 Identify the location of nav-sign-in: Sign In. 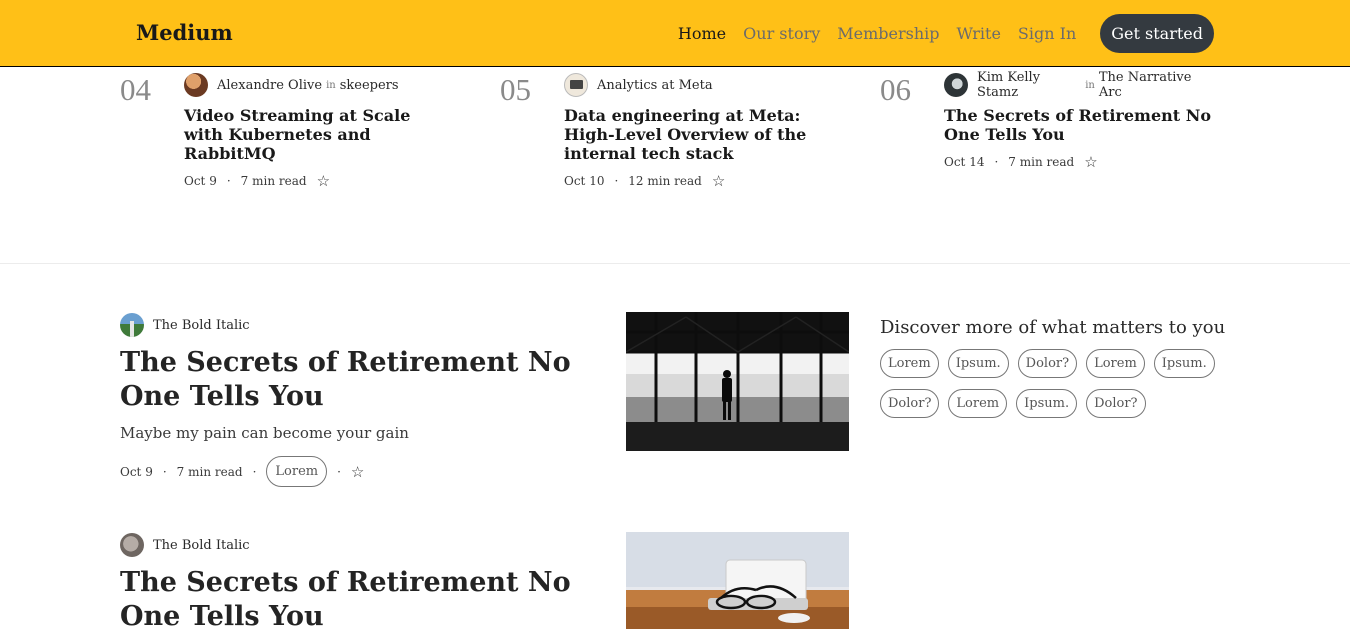
(1047, 33).